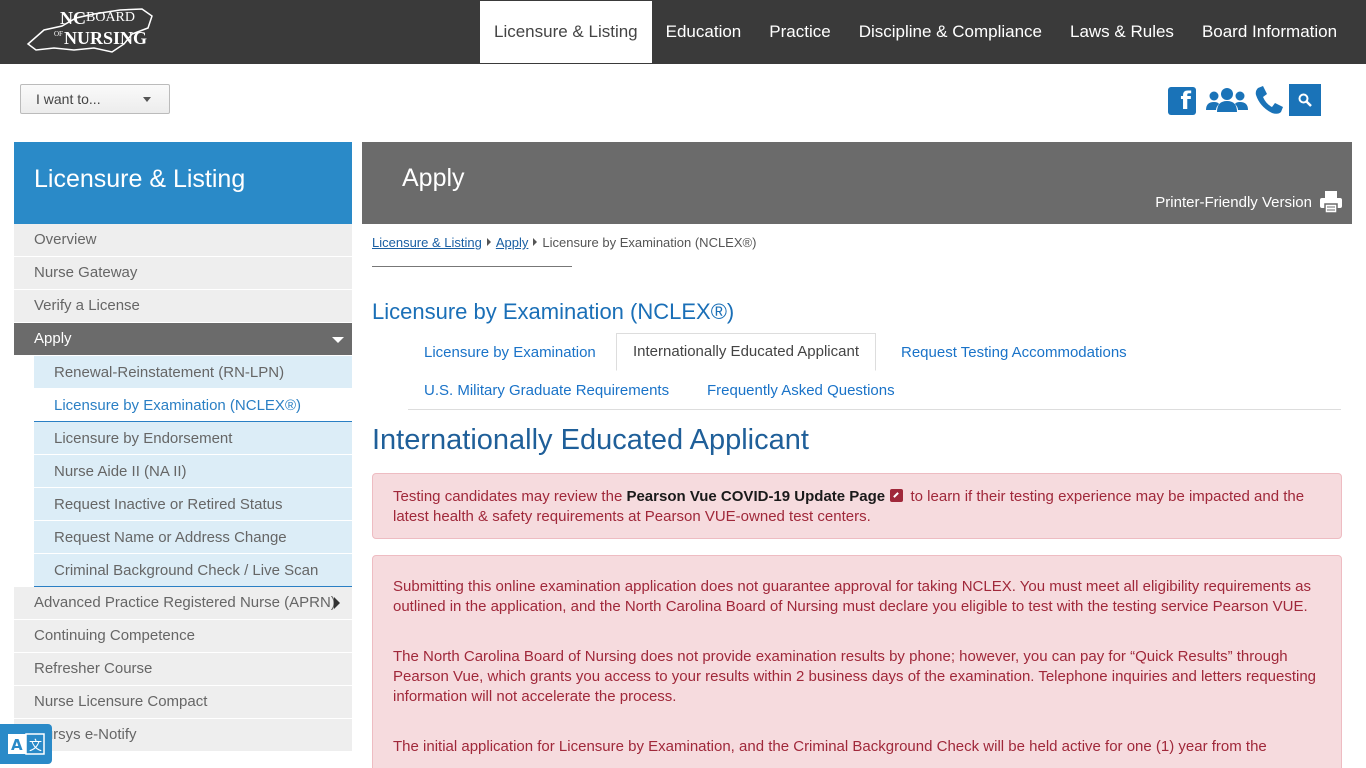 This screenshot has height=768, width=1366. Describe the element at coordinates (857, 183) in the screenshot. I see `content-header: Apply Printer-Friendly Version` at that location.